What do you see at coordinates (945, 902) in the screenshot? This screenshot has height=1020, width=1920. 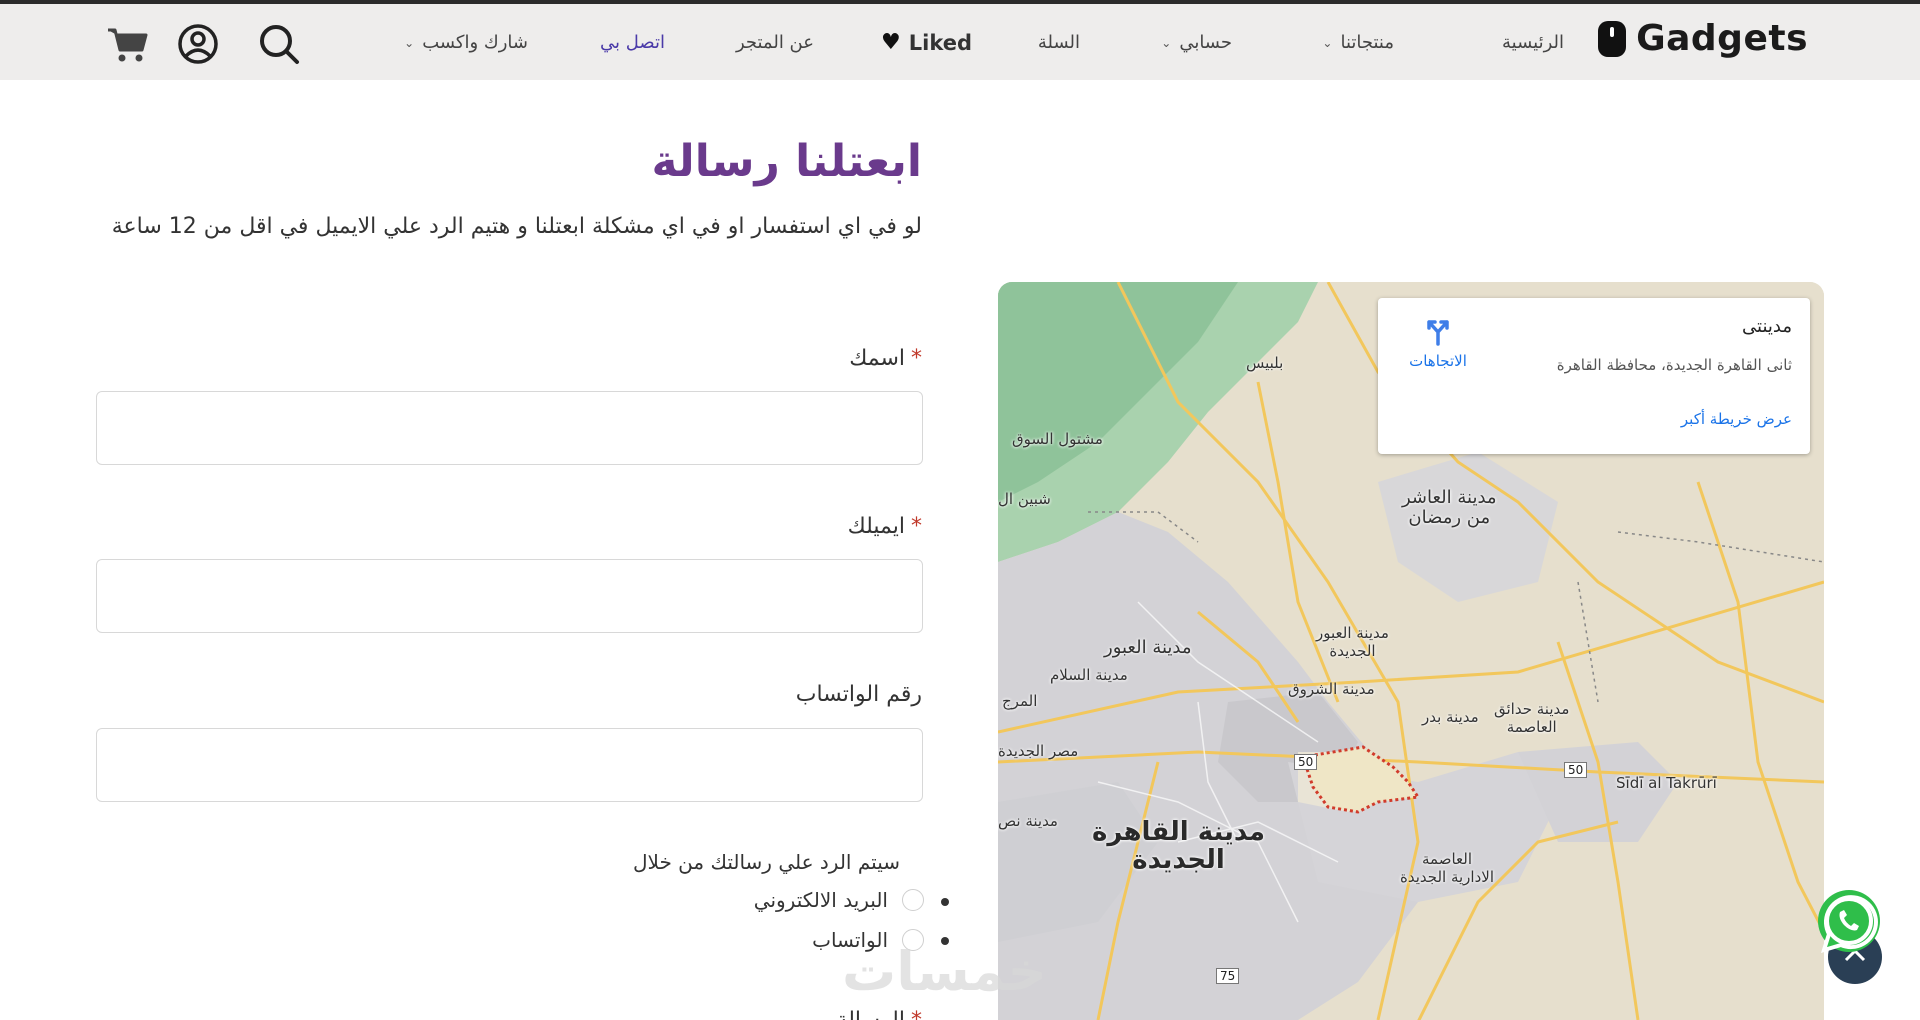 I see `bullet-icon` at bounding box center [945, 902].